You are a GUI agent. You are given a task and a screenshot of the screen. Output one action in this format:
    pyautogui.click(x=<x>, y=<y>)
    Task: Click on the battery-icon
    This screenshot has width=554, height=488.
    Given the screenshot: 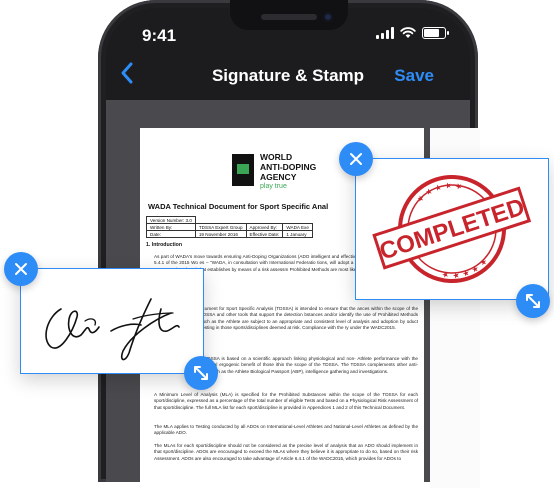 What is the action you would take?
    pyautogui.click(x=435, y=33)
    